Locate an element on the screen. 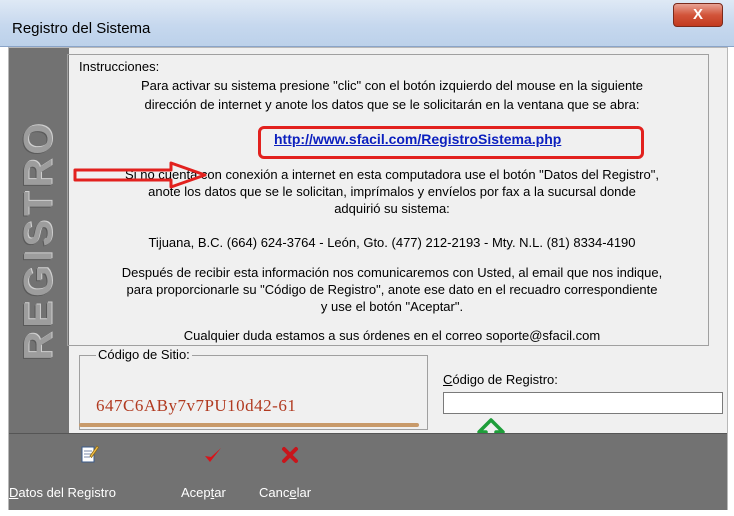 This screenshot has width=734, height=516. sidebar-text: REGISTRO is located at coordinates (38, 240).